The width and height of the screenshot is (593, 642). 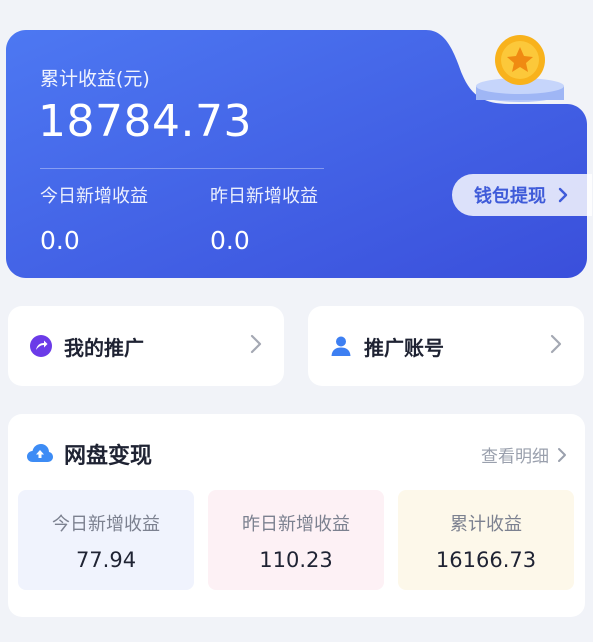 I want to click on total-earnings-value: 18784.73, so click(x=145, y=121).